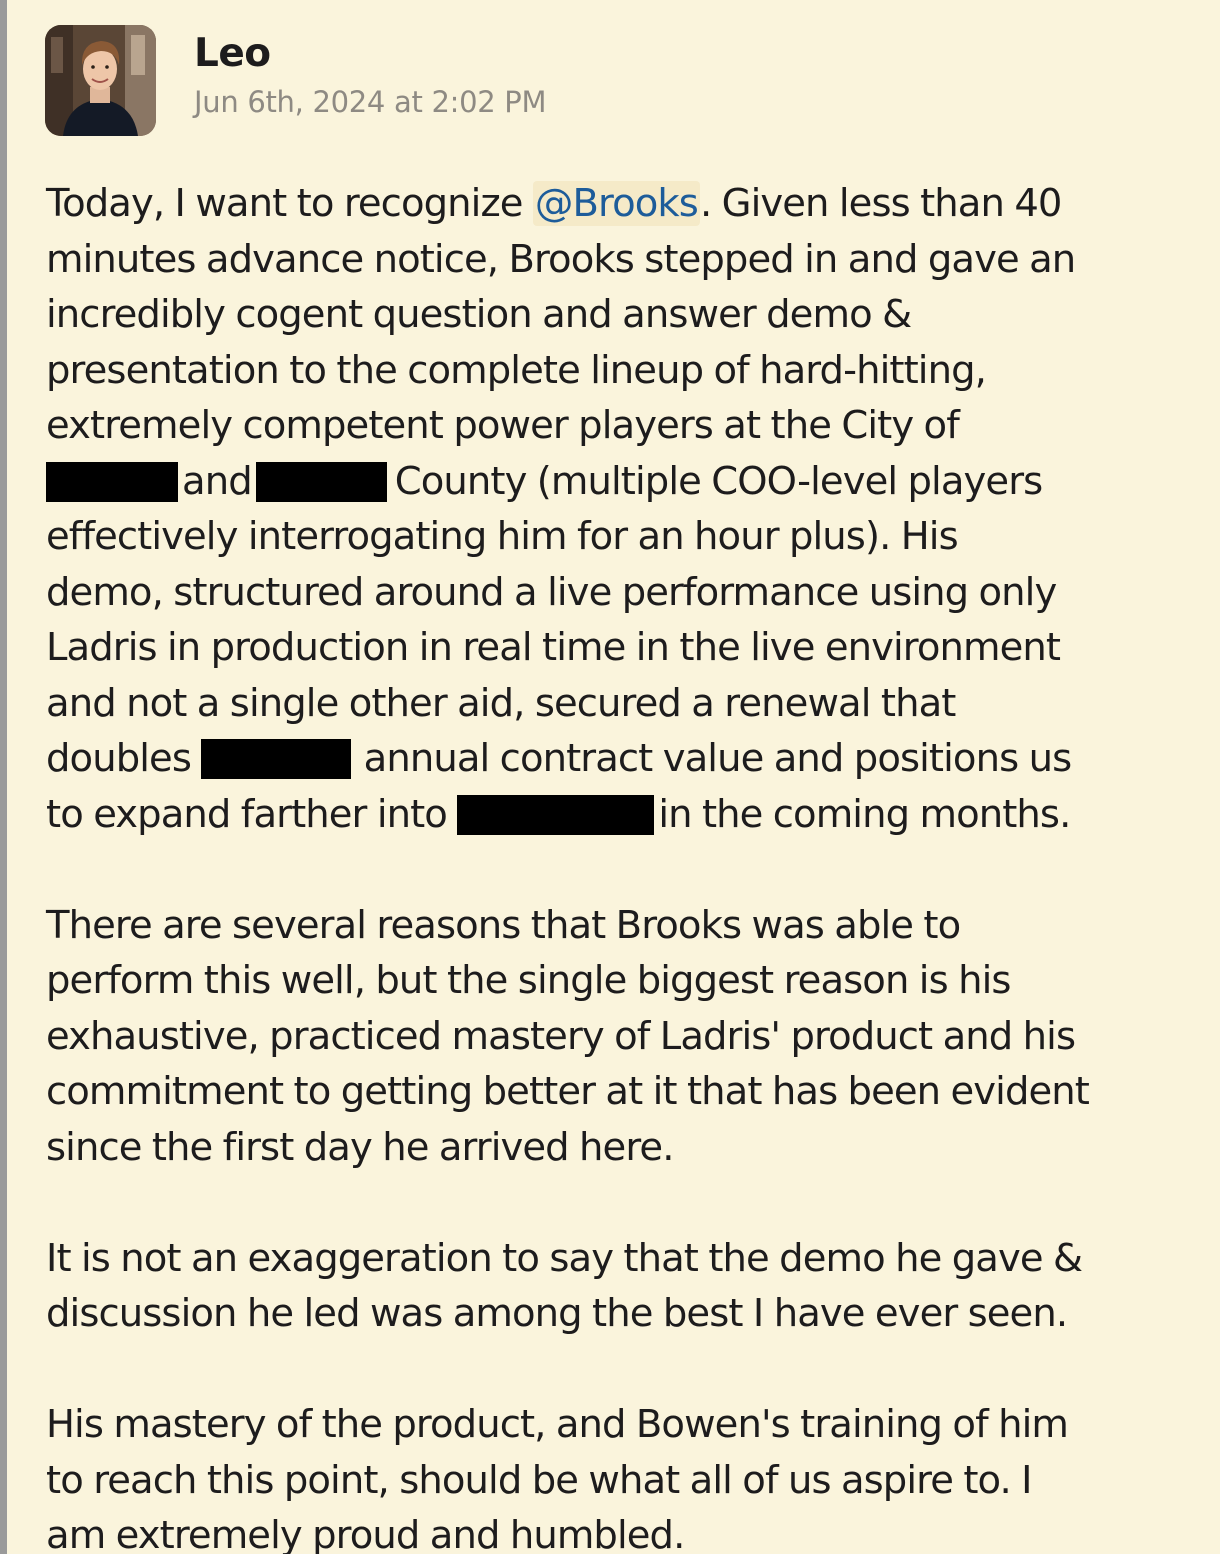 The width and height of the screenshot is (1220, 1554). Describe the element at coordinates (864, 814) in the screenshot. I see `text-segment: in the coming months.` at that location.